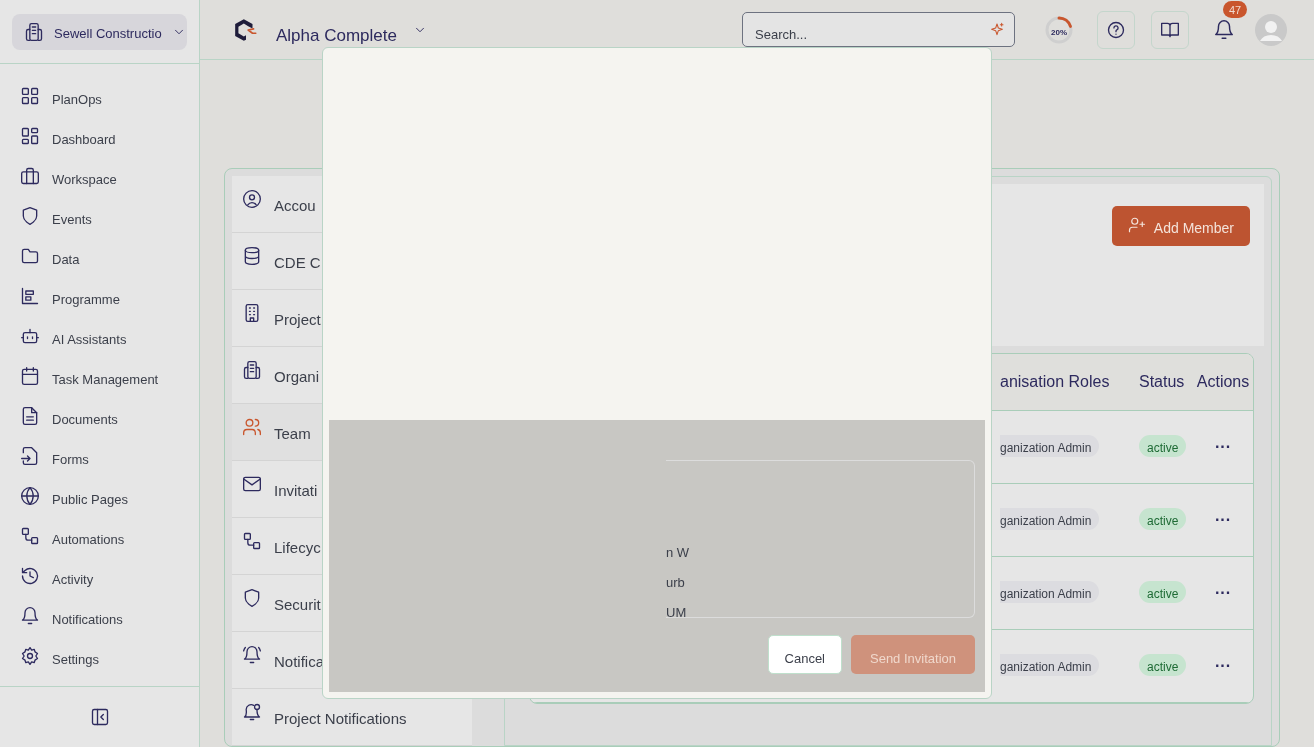 The height and width of the screenshot is (747, 1314). Describe the element at coordinates (1136, 225) in the screenshot. I see `add-user-icon` at that location.